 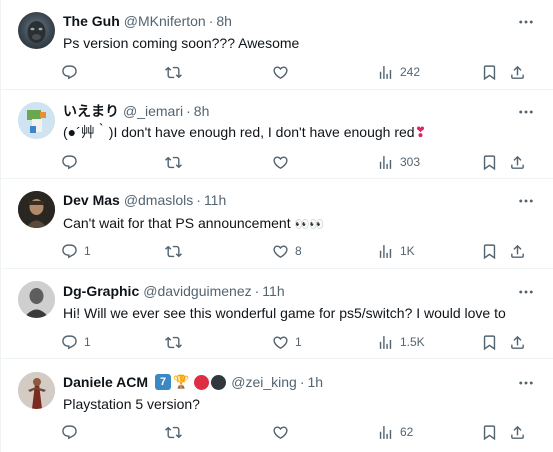 What do you see at coordinates (87, 251) in the screenshot?
I see `reply-count: 1` at bounding box center [87, 251].